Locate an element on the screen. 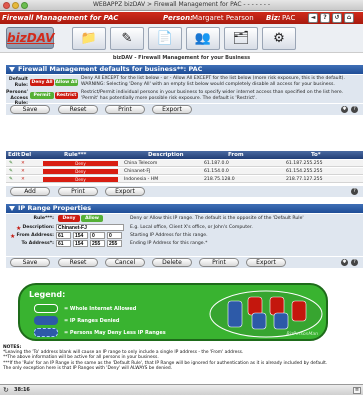  biz-value: PAC is located at coordinates (289, 18).